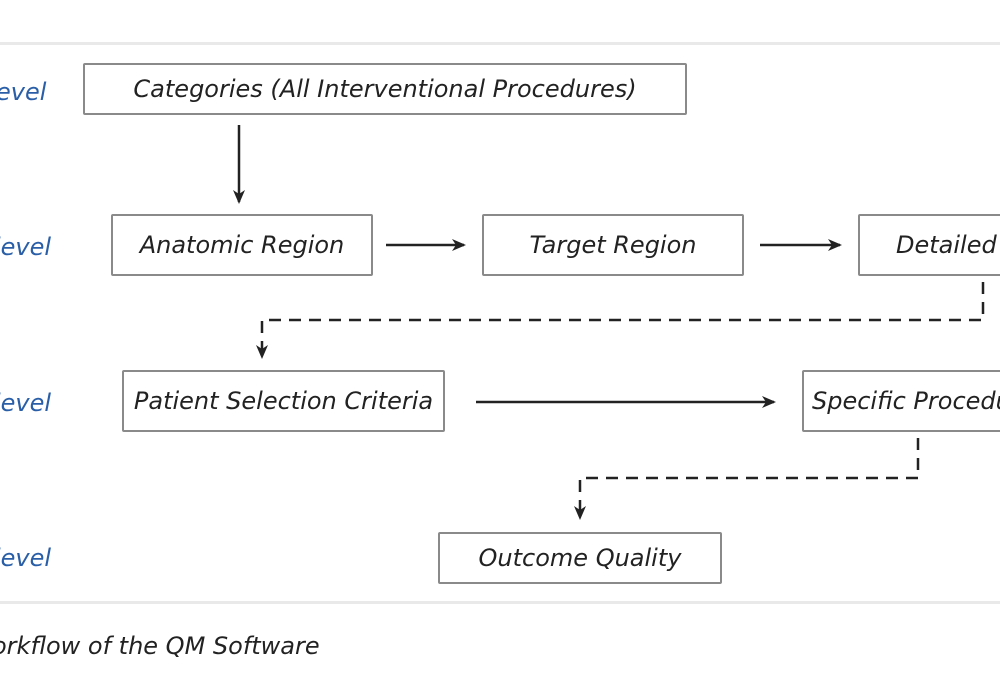  What do you see at coordinates (620, 320) in the screenshot?
I see `dashed-arrow-detailed-to-patient` at bounding box center [620, 320].